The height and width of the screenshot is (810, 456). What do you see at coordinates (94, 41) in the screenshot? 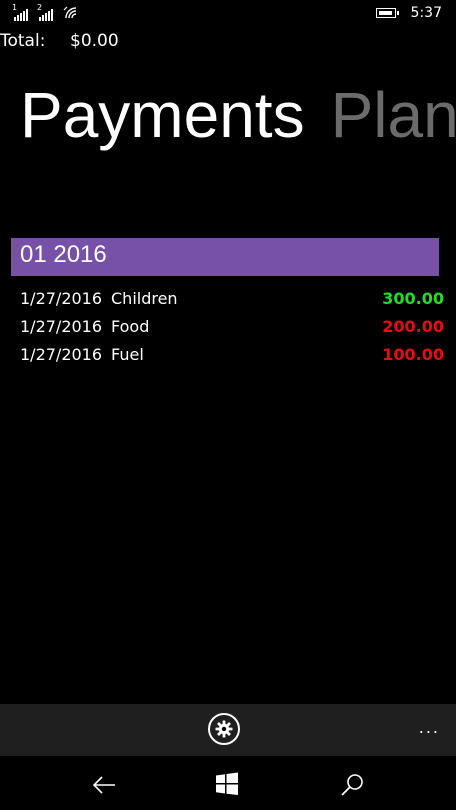
I see `total-value: $0.00` at bounding box center [94, 41].